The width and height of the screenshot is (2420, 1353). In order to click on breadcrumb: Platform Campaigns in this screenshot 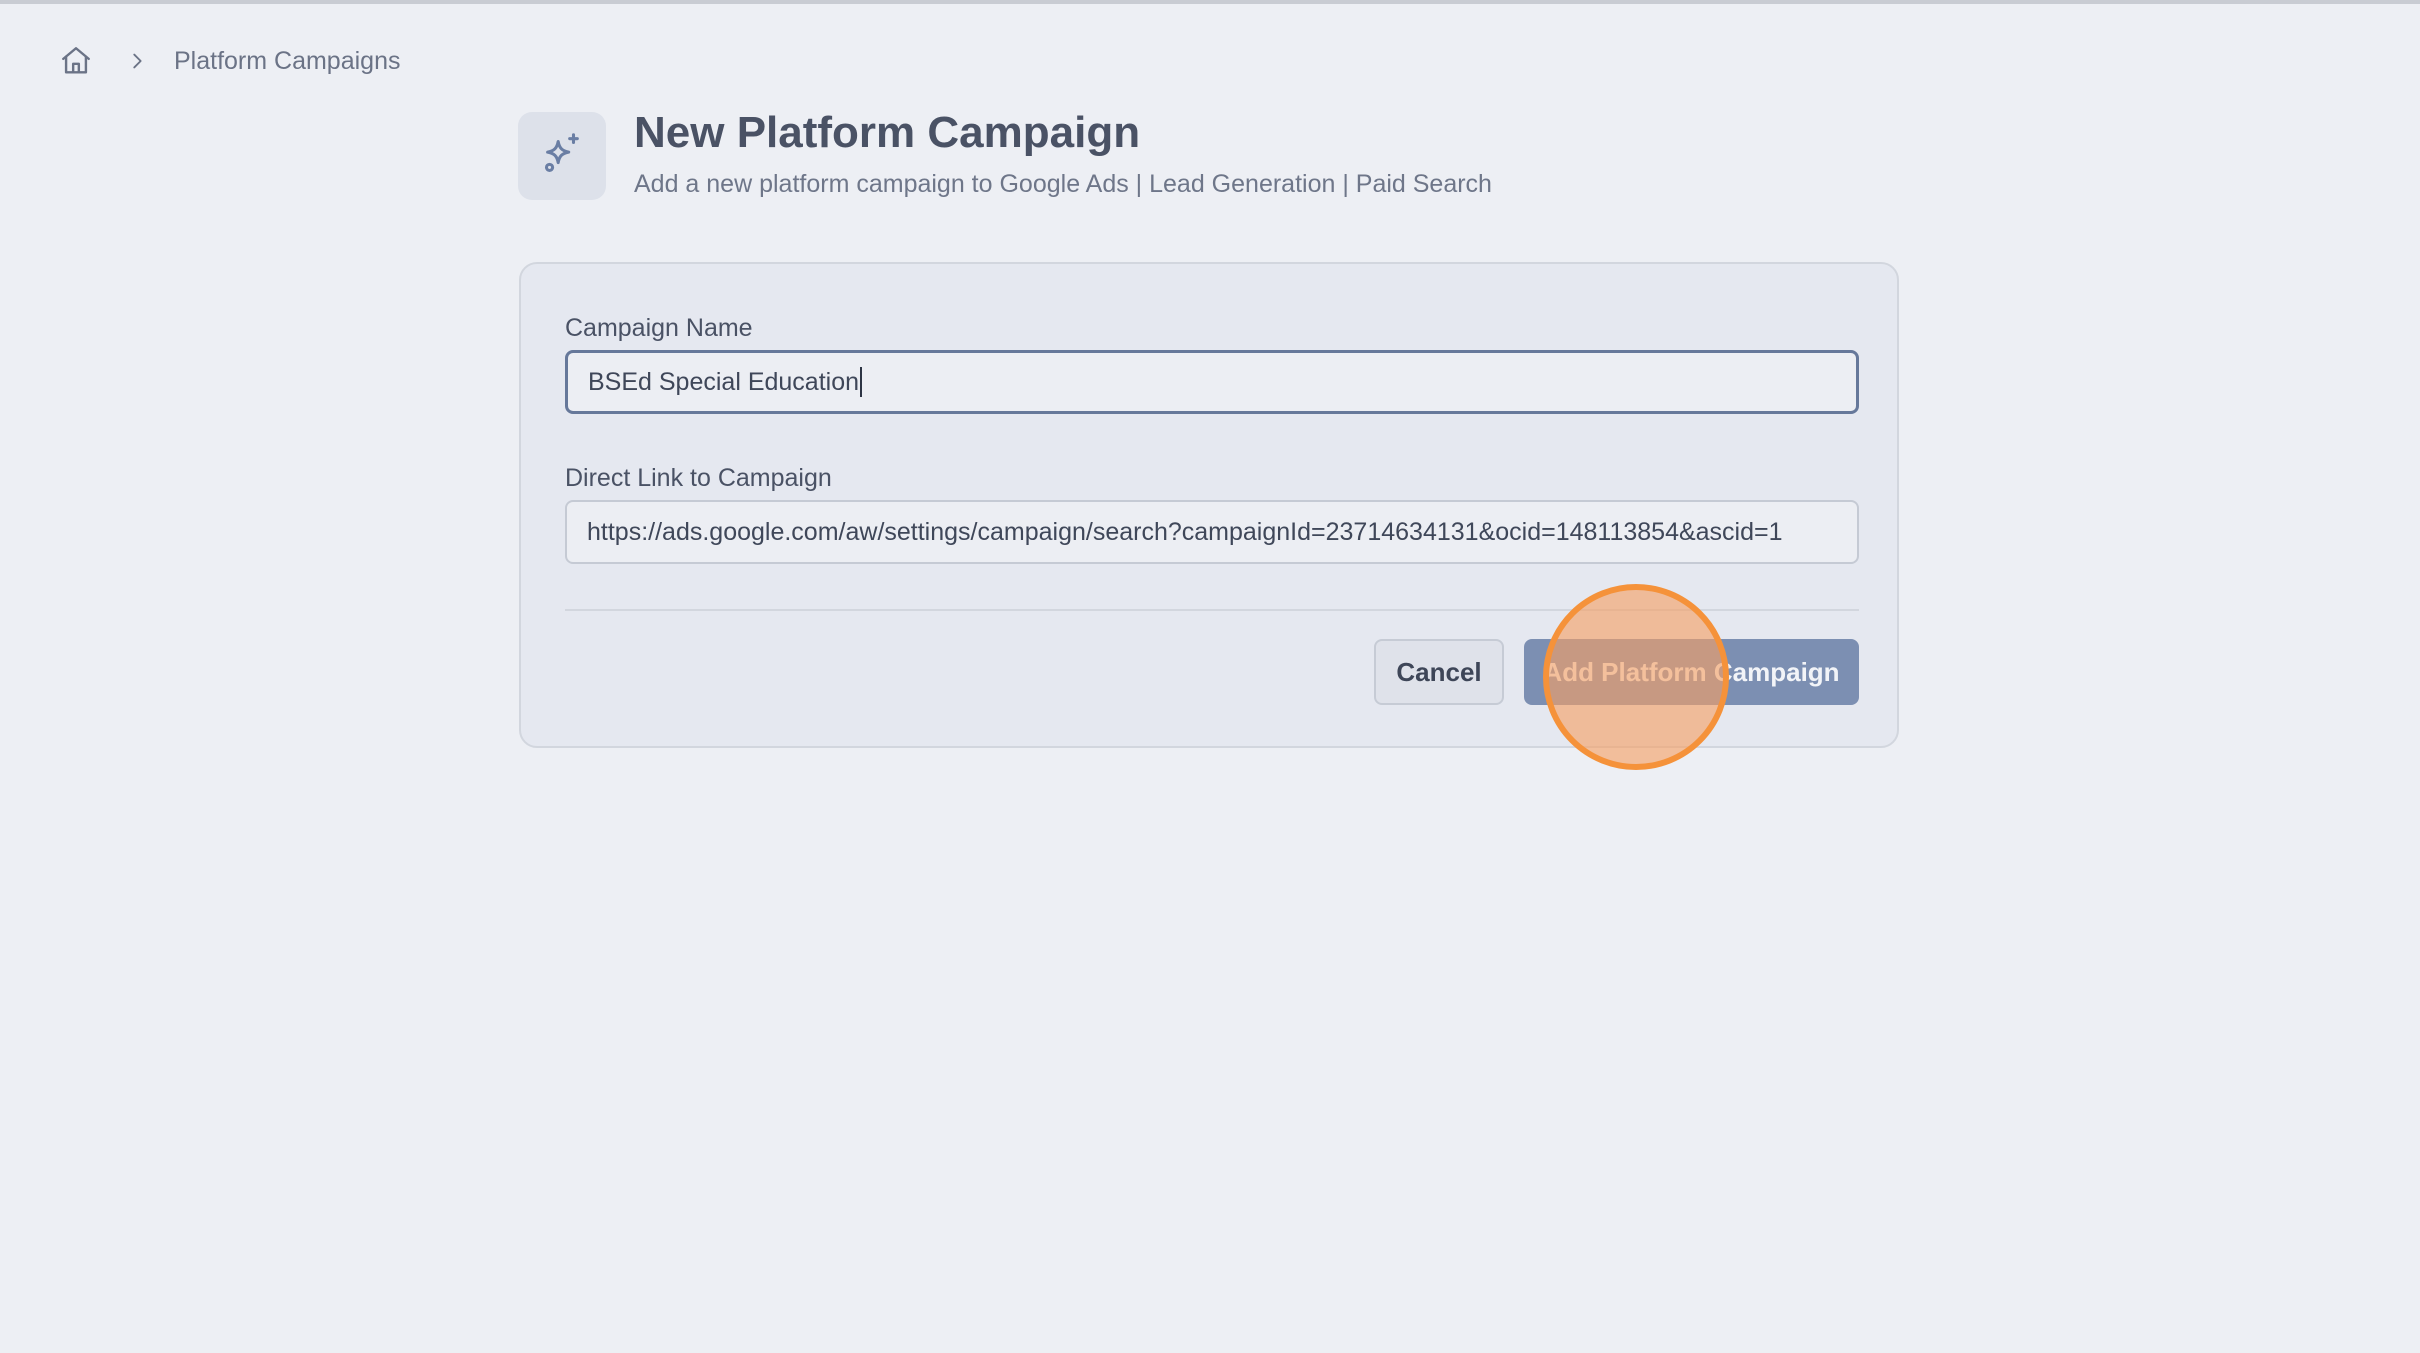, I will do `click(228, 61)`.